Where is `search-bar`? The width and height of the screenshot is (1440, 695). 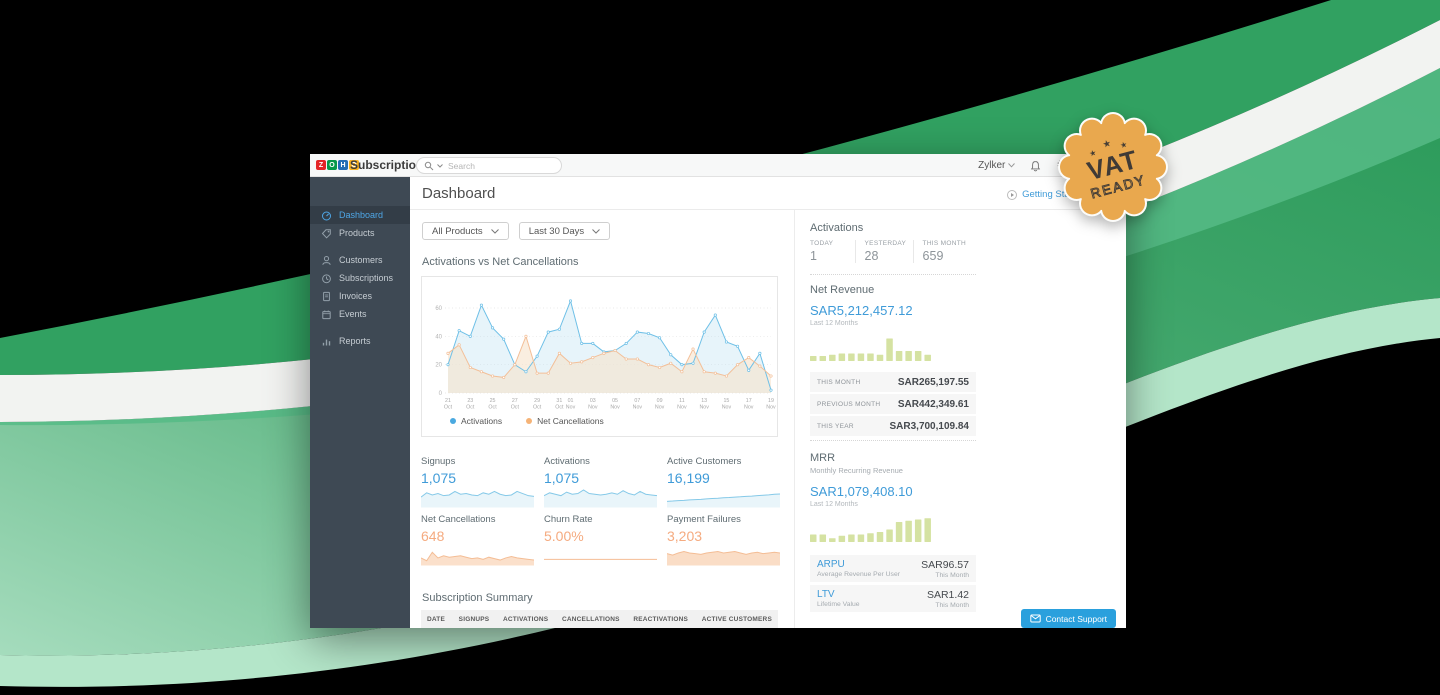 search-bar is located at coordinates (489, 165).